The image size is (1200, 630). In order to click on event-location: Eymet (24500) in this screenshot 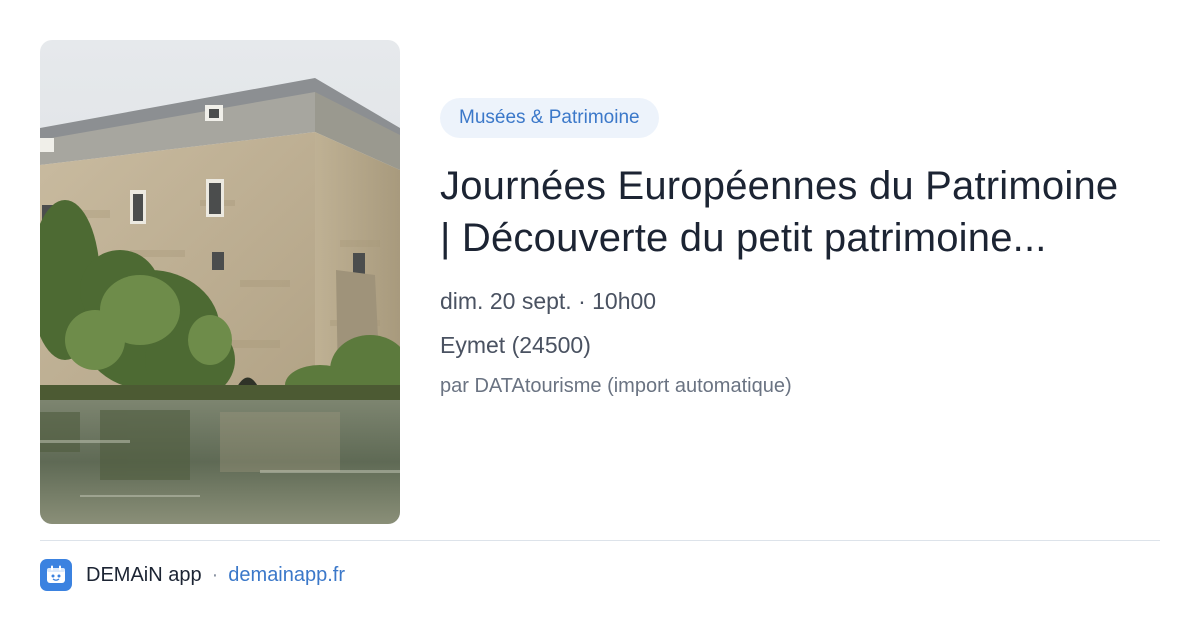, I will do `click(515, 345)`.